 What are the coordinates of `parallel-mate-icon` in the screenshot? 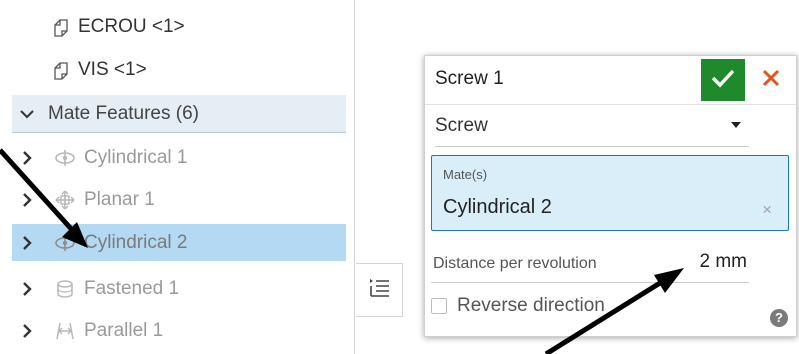 It's located at (65, 331).